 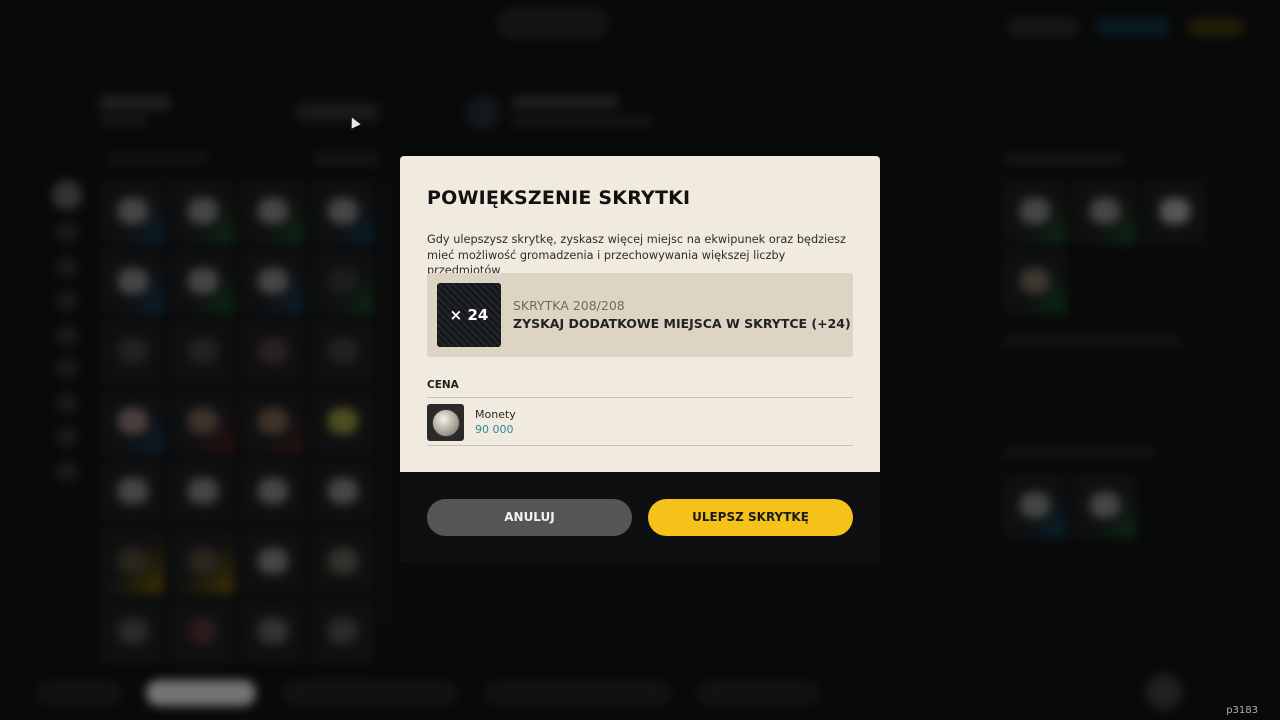 What do you see at coordinates (529, 517) in the screenshot?
I see `cancel-button: ANULUJ` at bounding box center [529, 517].